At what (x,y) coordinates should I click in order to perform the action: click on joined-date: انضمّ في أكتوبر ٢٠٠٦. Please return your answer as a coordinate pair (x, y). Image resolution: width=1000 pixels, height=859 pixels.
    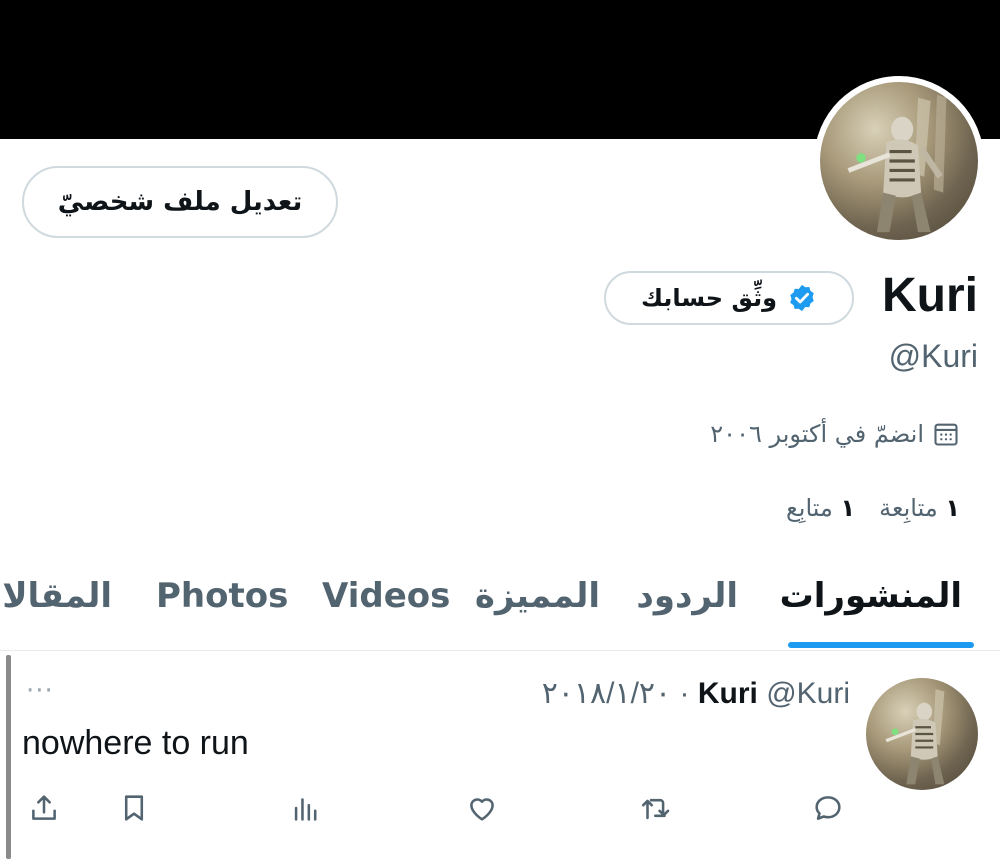
    Looking at the image, I should click on (835, 434).